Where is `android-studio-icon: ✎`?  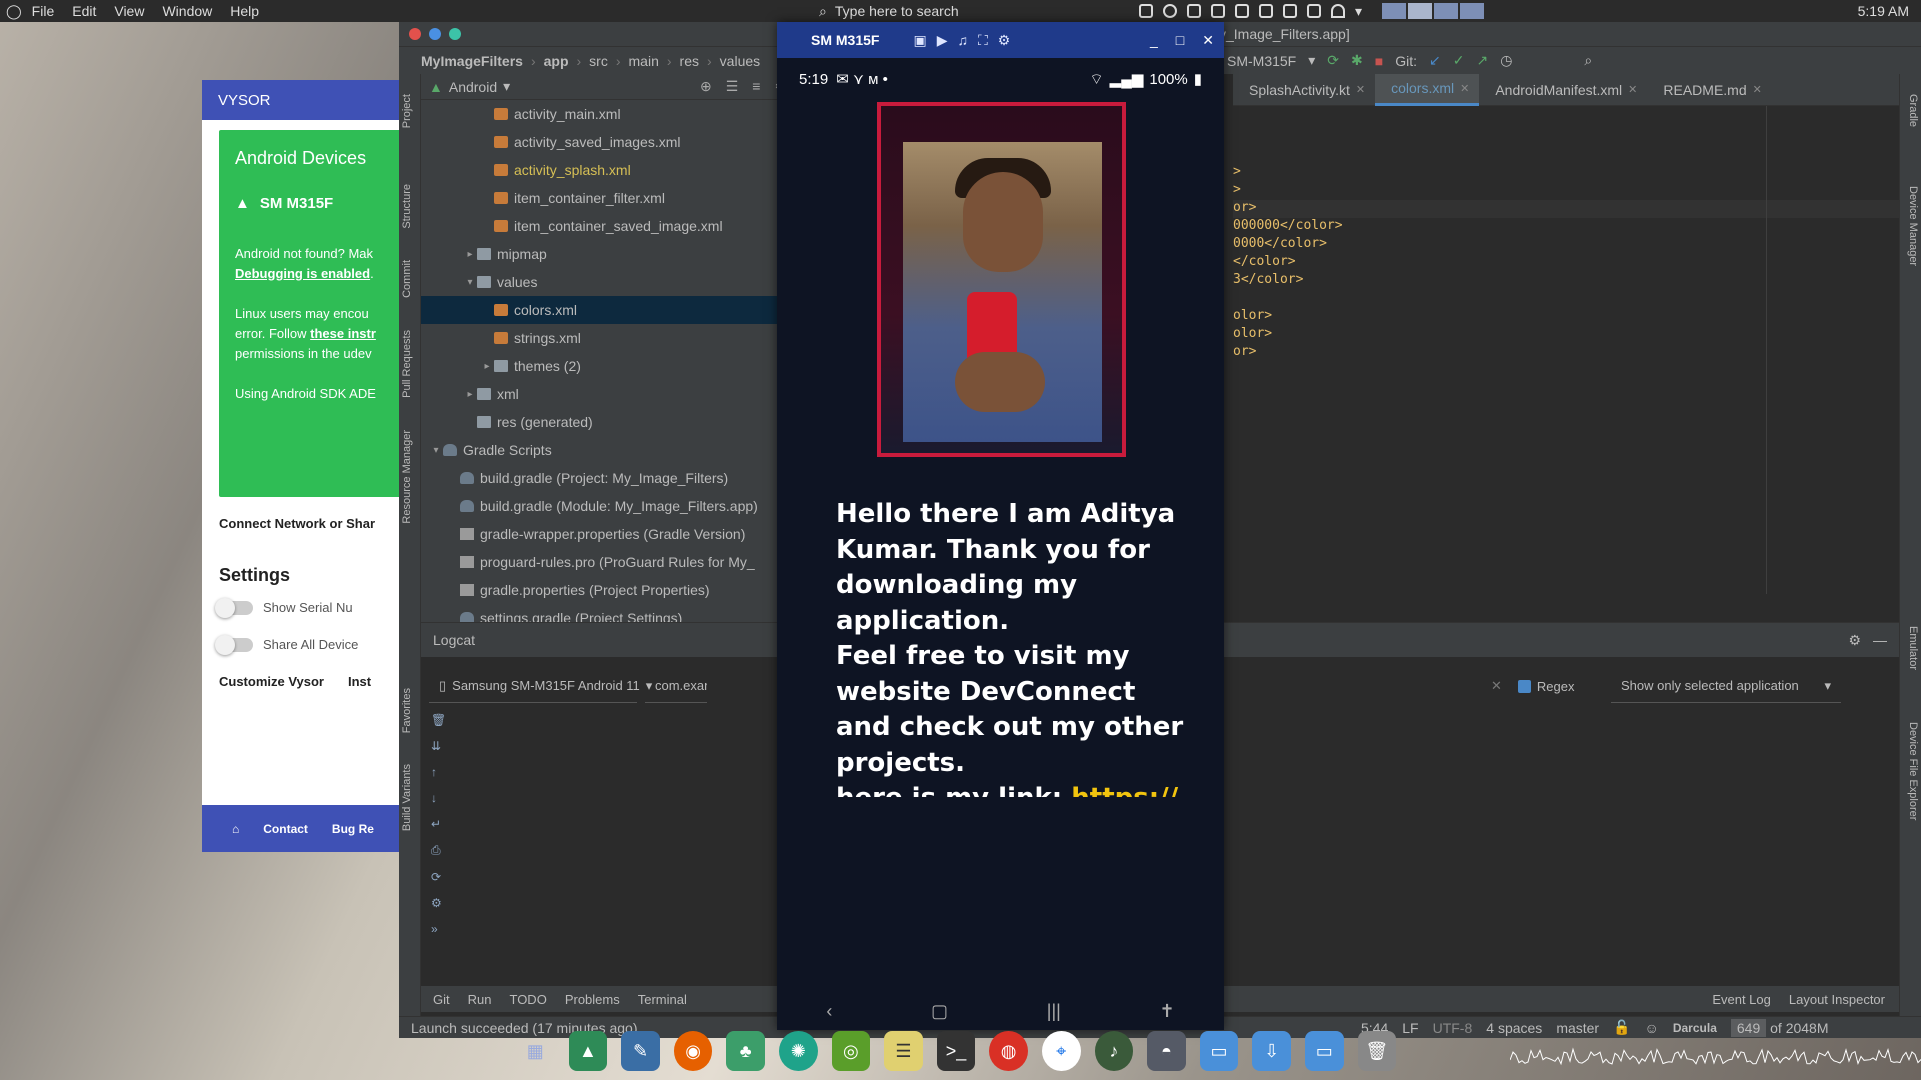 android-studio-icon: ✎ is located at coordinates (640, 1051).